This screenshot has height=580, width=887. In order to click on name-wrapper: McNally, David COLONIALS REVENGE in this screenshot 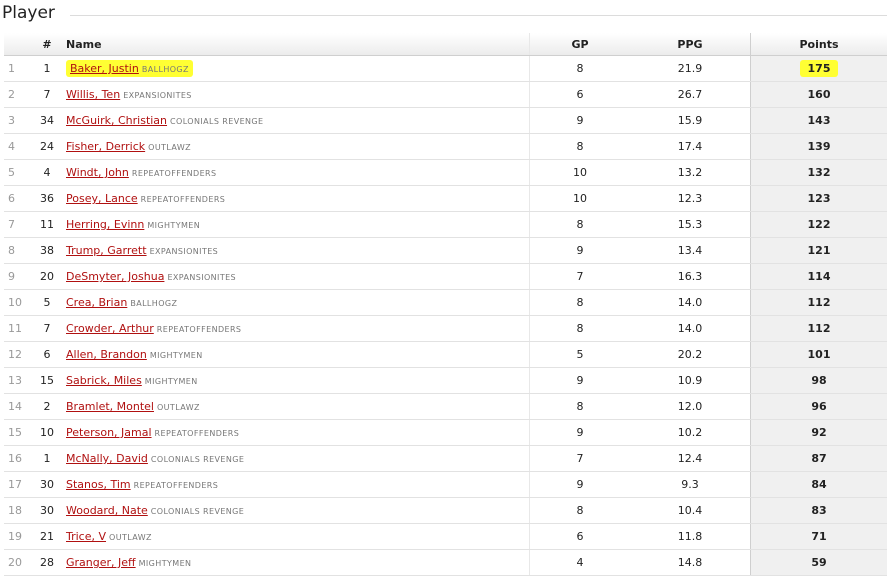, I will do `click(155, 458)`.